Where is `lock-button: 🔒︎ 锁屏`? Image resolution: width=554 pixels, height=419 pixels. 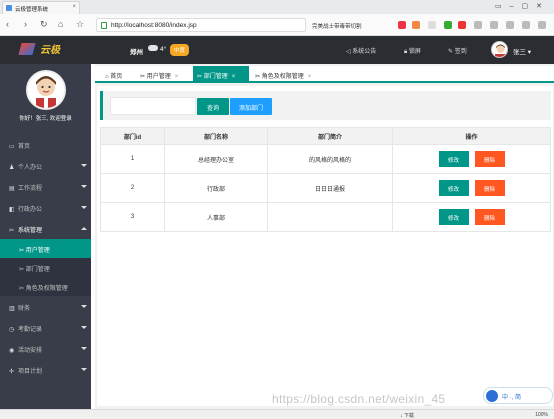 lock-button: 🔒︎ 锁屏 is located at coordinates (412, 51).